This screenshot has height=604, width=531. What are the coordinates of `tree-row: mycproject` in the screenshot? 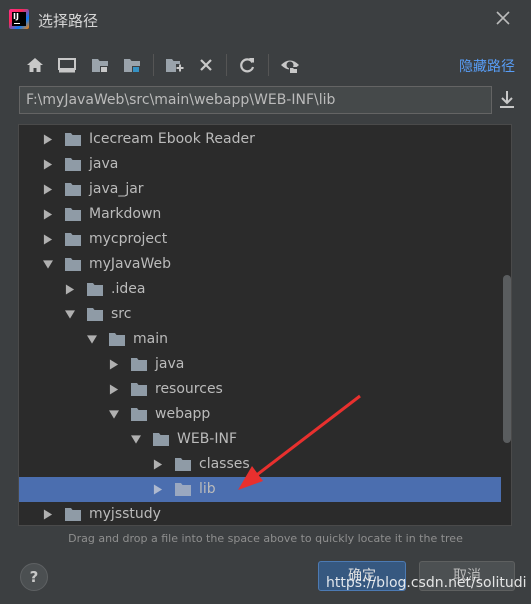 It's located at (260, 239).